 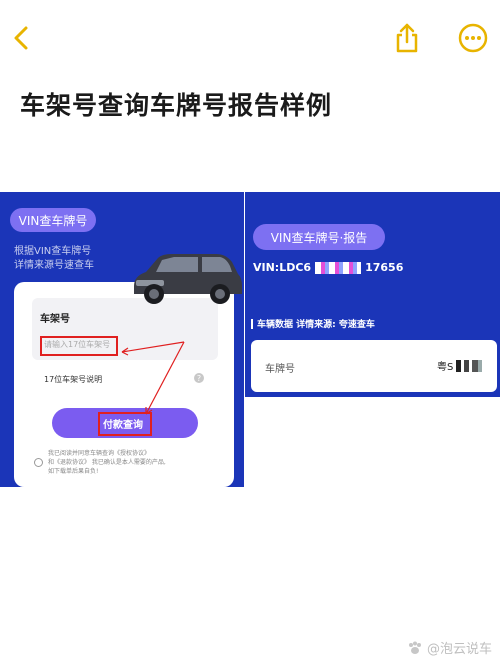 I want to click on share-button, so click(x=407, y=38).